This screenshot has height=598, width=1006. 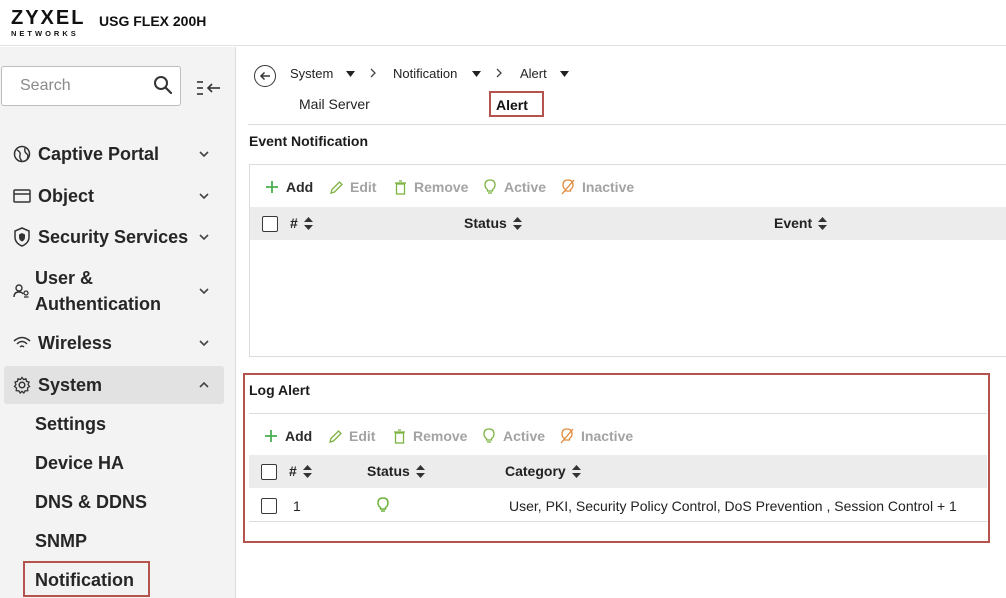 I want to click on tab-alert: Alert, so click(x=516, y=104).